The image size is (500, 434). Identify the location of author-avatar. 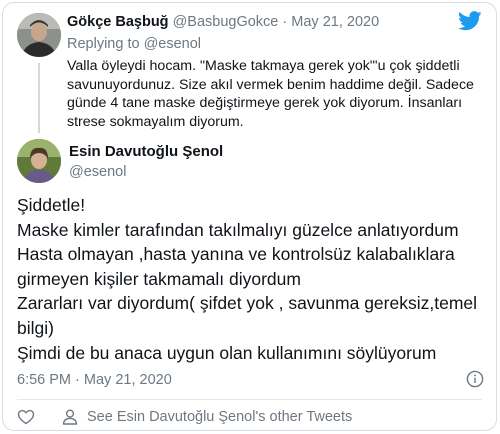
(39, 161).